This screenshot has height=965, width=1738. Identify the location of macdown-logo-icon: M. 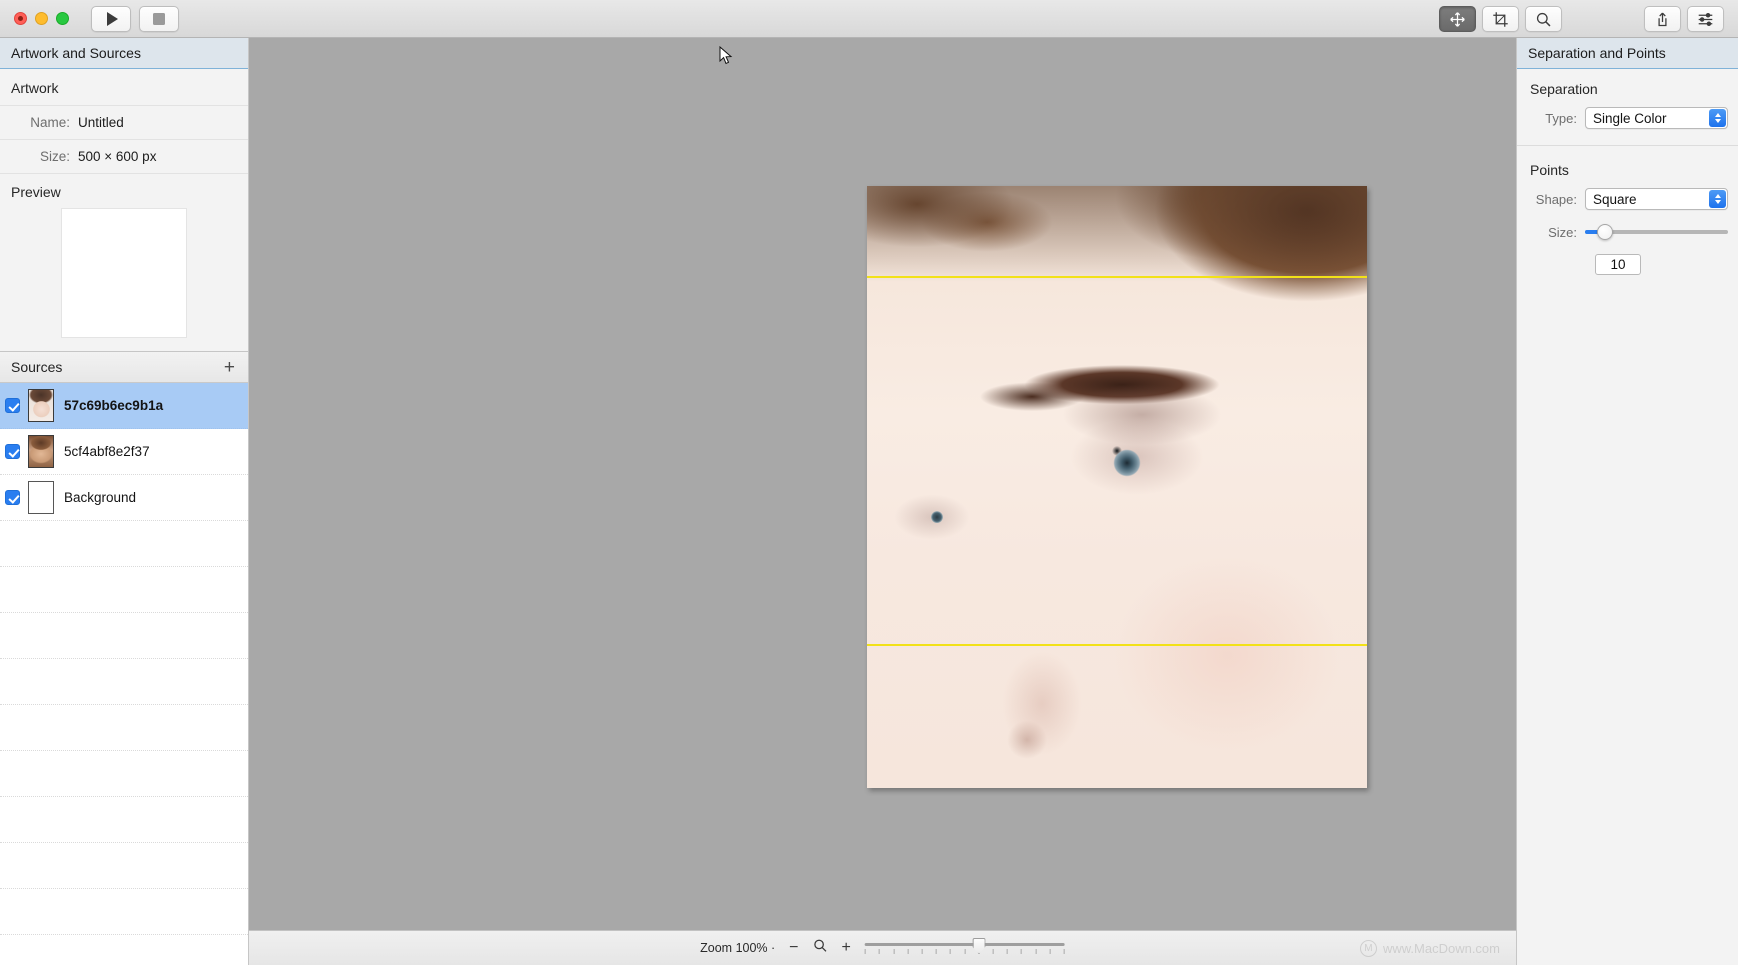
(1368, 948).